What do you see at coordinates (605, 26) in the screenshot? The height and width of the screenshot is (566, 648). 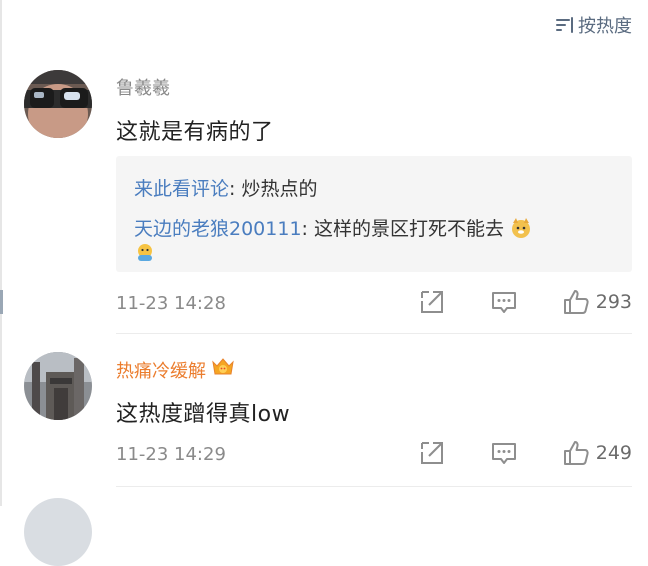 I see `sort-label: 按热度` at bounding box center [605, 26].